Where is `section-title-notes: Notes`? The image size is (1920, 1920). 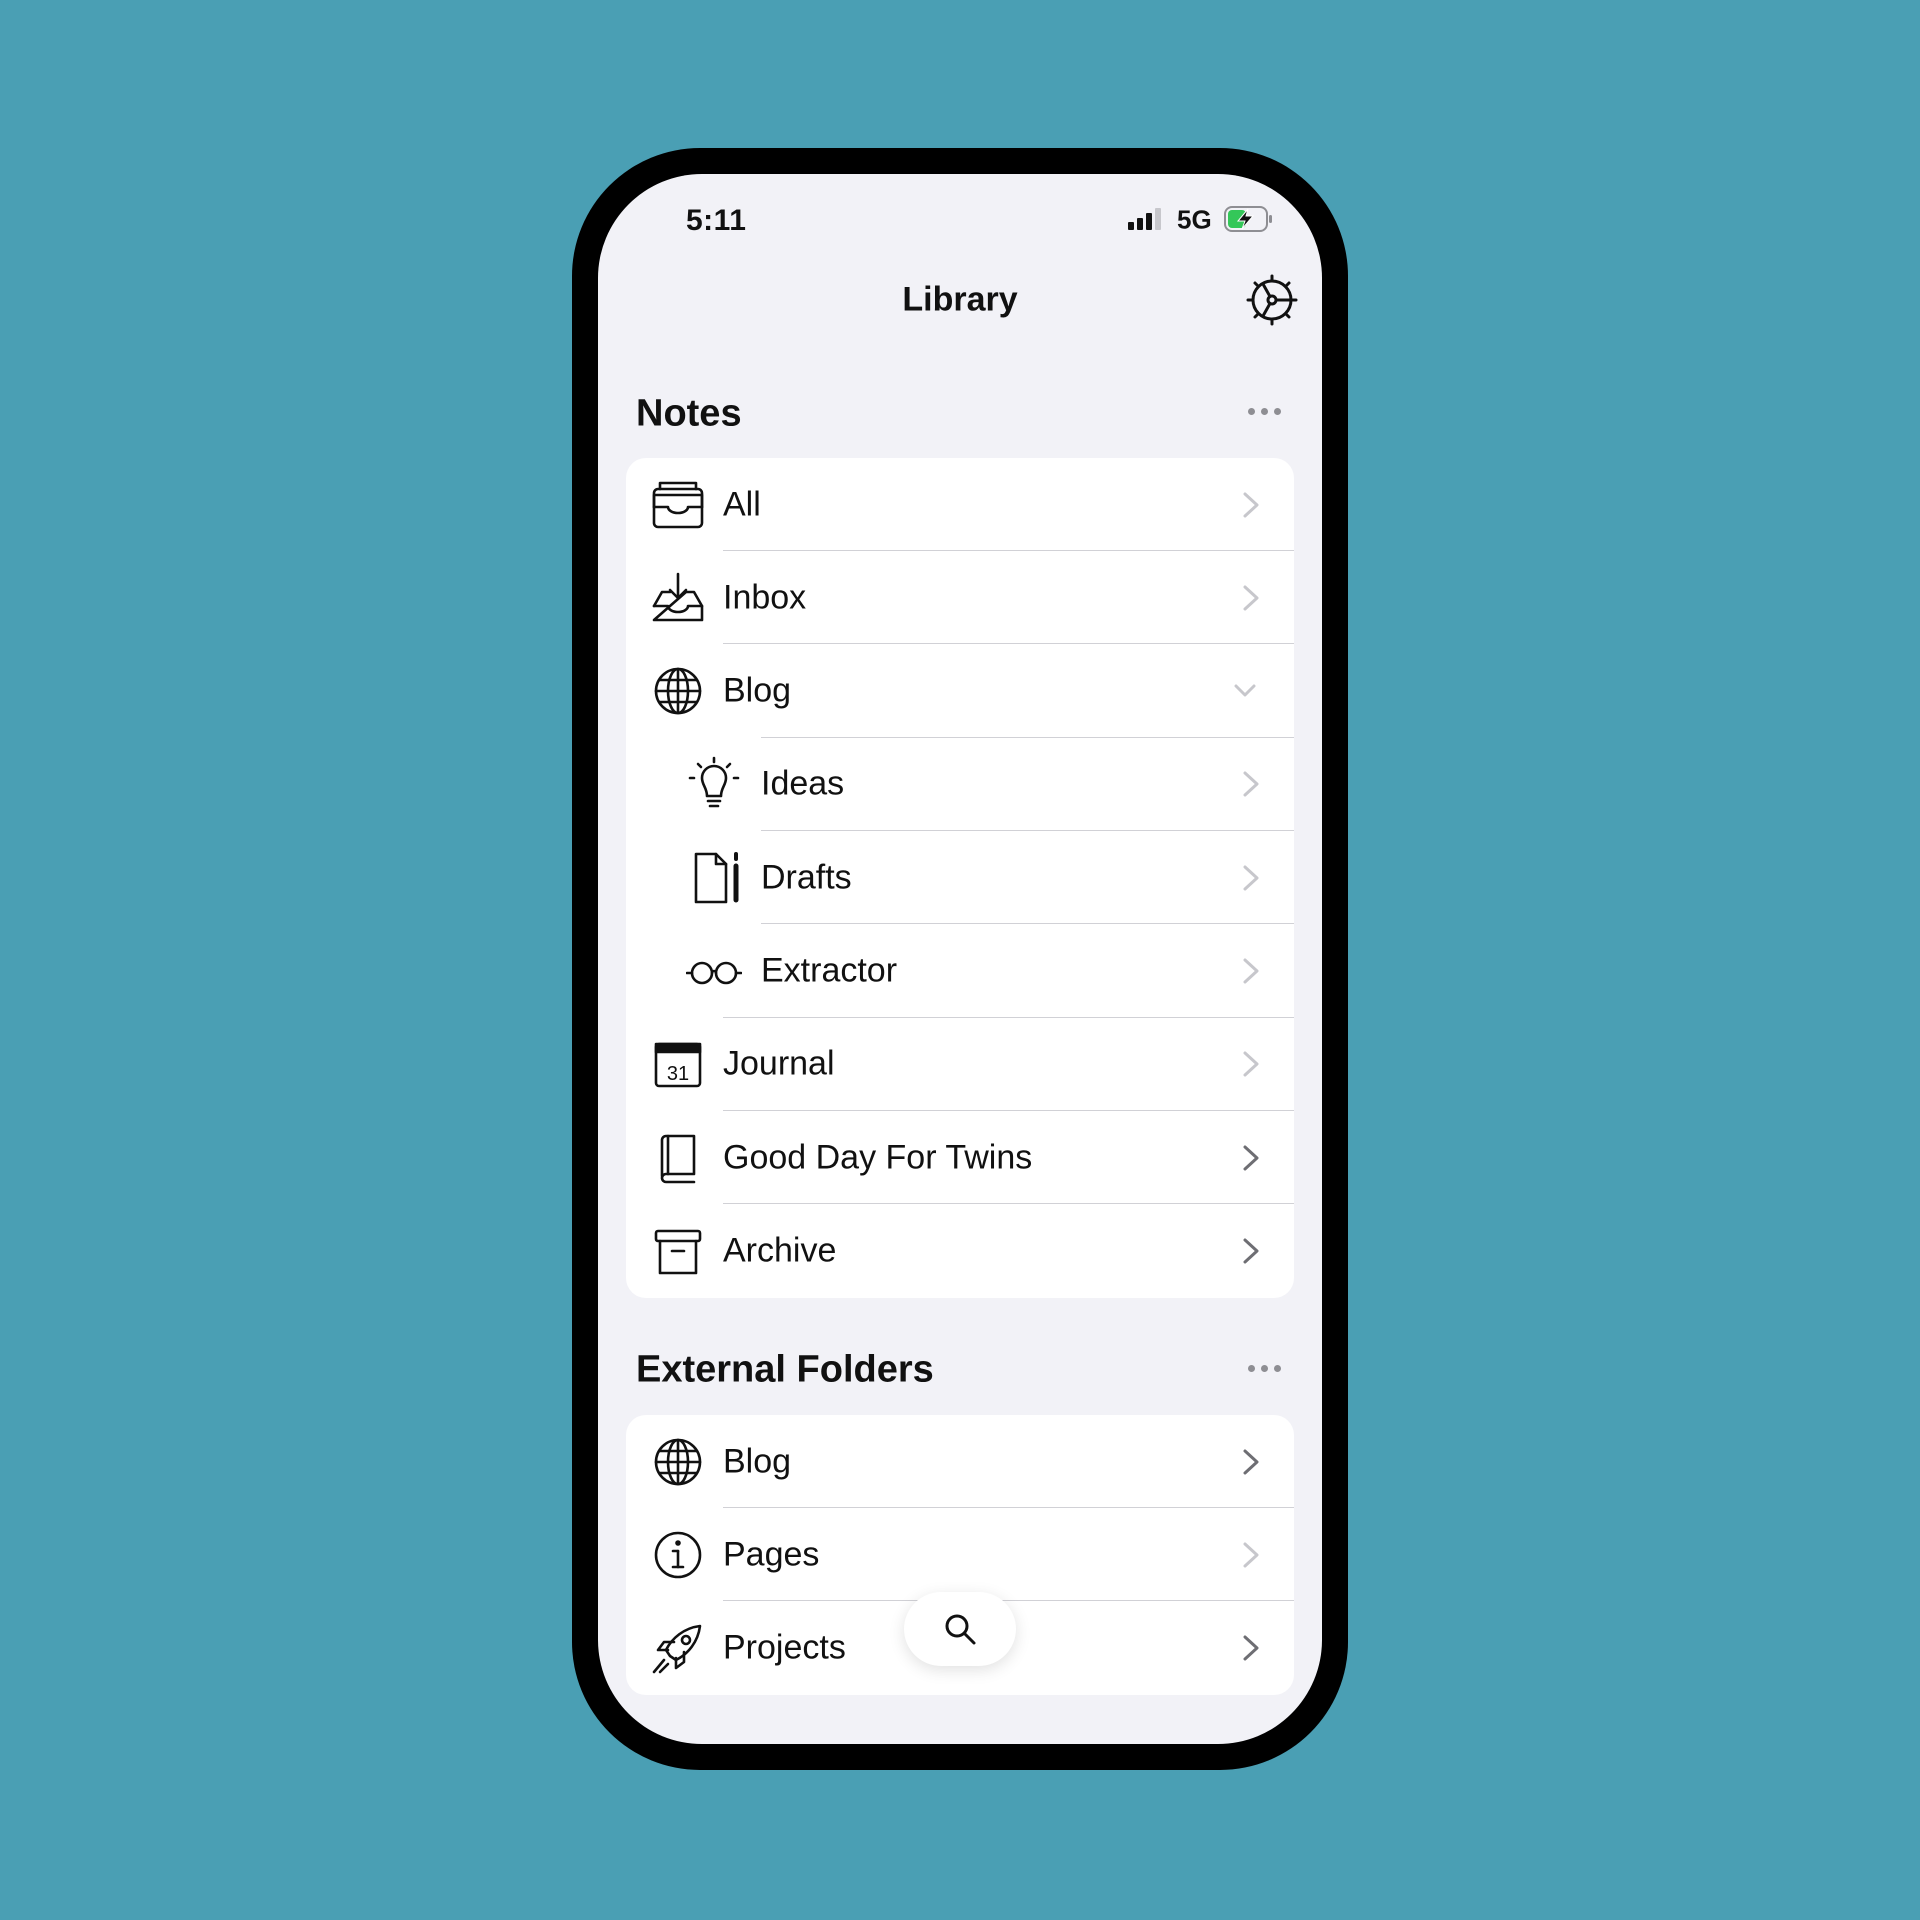 section-title-notes: Notes is located at coordinates (689, 413).